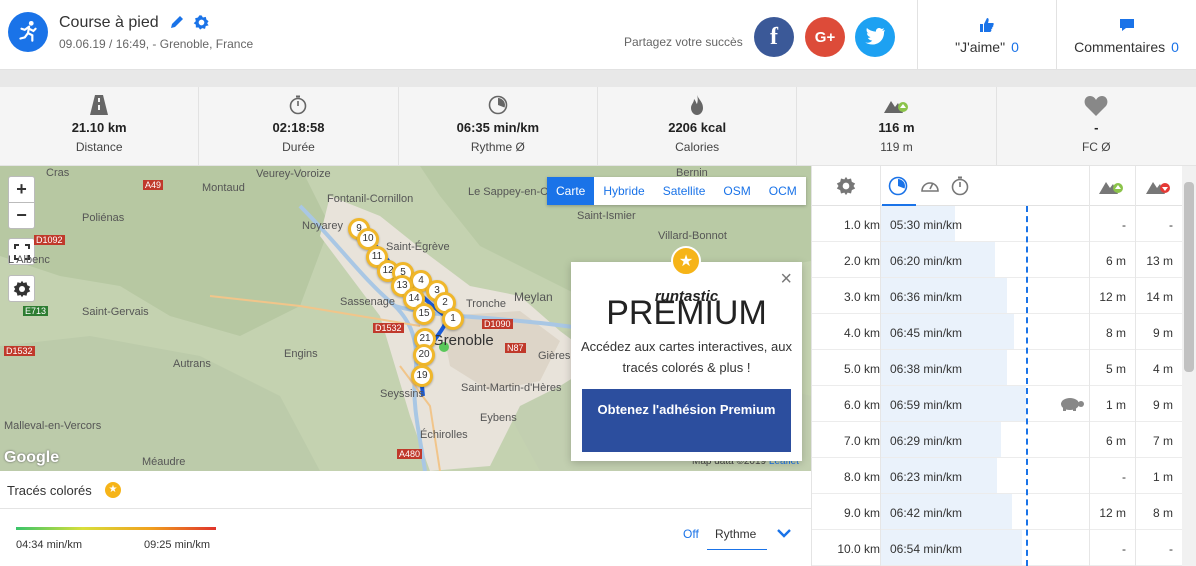  Describe the element at coordinates (623, 191) in the screenshot. I see `tab-hybride: Hybride` at that location.